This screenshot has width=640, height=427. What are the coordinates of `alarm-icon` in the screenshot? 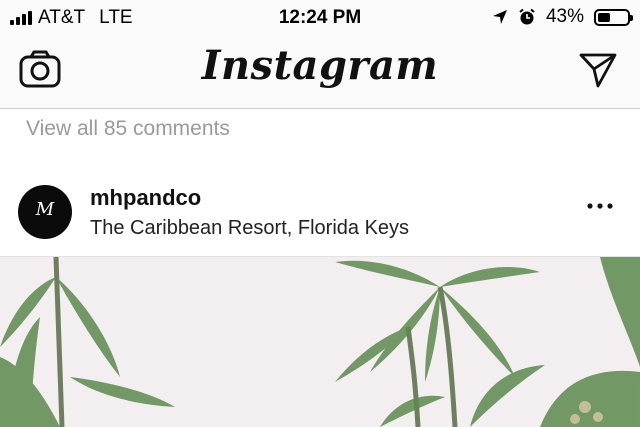 It's located at (527, 16).